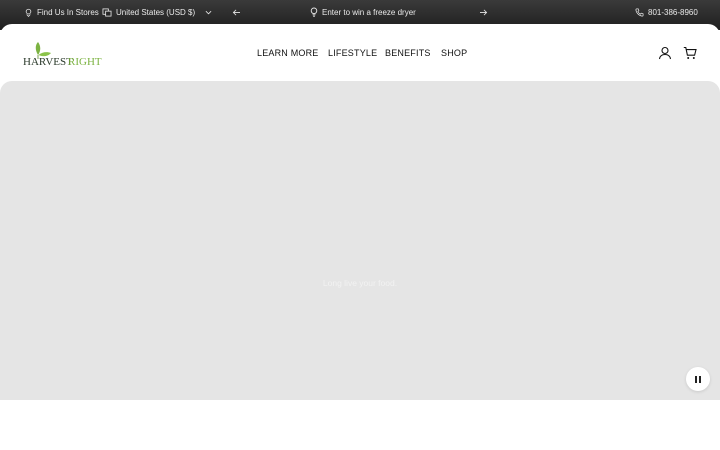  I want to click on cart-icon, so click(690, 53).